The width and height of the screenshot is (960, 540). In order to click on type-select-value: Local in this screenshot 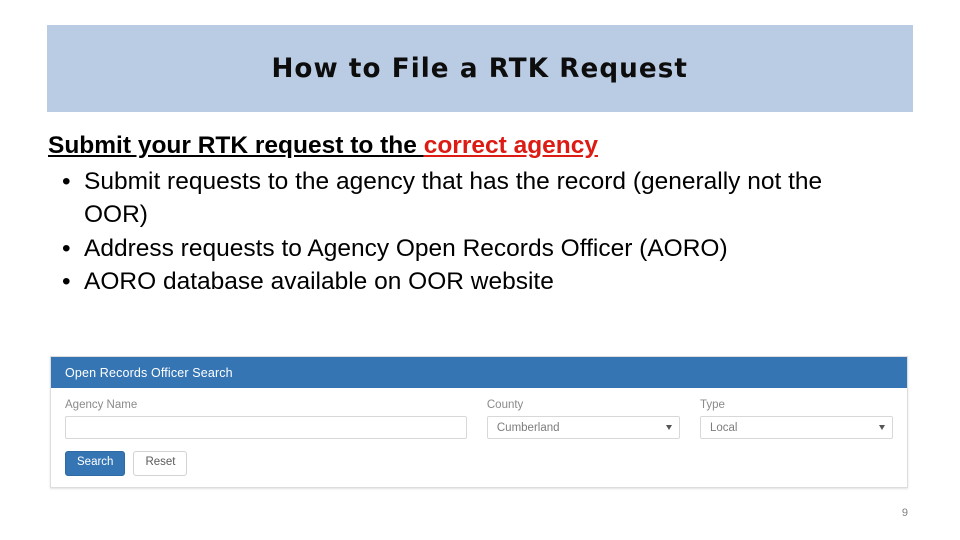, I will do `click(723, 427)`.